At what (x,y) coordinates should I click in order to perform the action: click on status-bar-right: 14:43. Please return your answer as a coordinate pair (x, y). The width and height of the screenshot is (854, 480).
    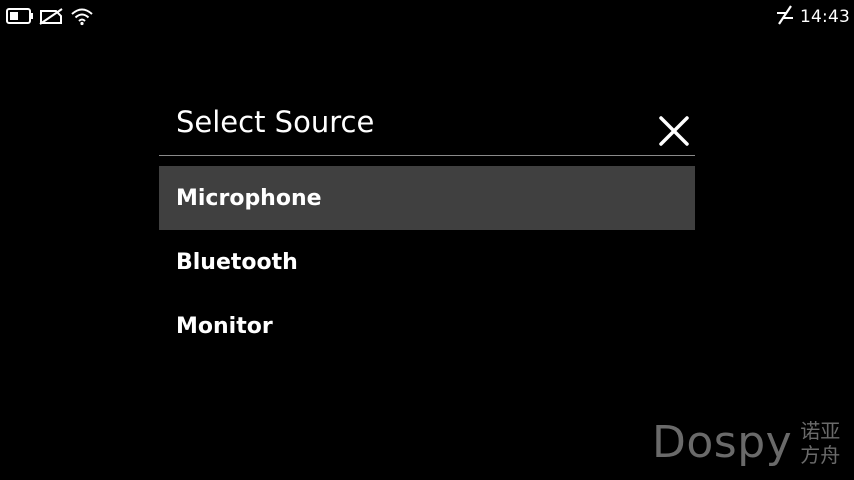
    Looking at the image, I should click on (813, 17).